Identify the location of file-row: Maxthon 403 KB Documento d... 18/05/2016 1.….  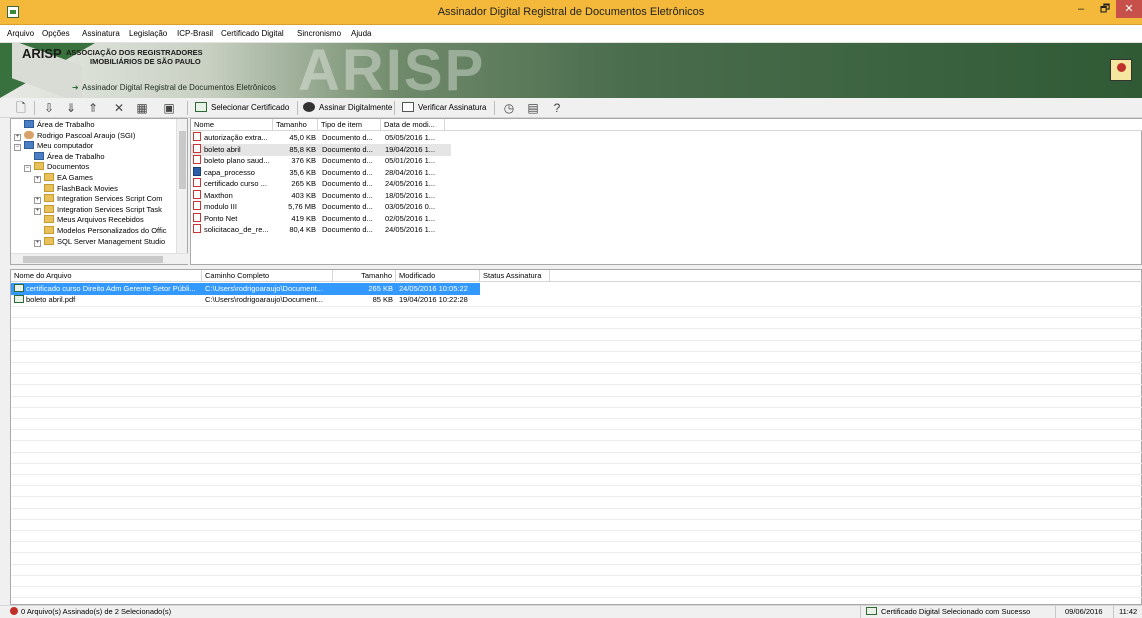
(321, 195).